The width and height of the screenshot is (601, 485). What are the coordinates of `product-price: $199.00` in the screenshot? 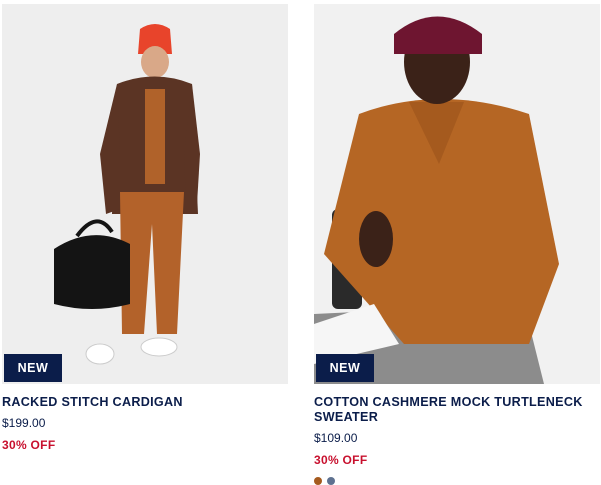 It's located at (24, 423).